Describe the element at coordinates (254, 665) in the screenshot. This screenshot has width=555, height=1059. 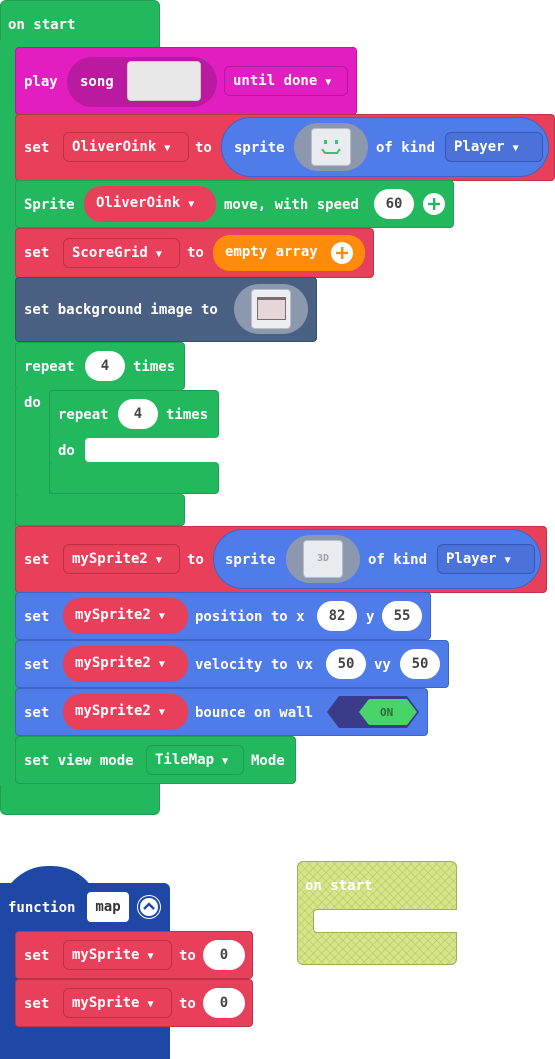
I see `velocity-label: velocity to vx` at that location.